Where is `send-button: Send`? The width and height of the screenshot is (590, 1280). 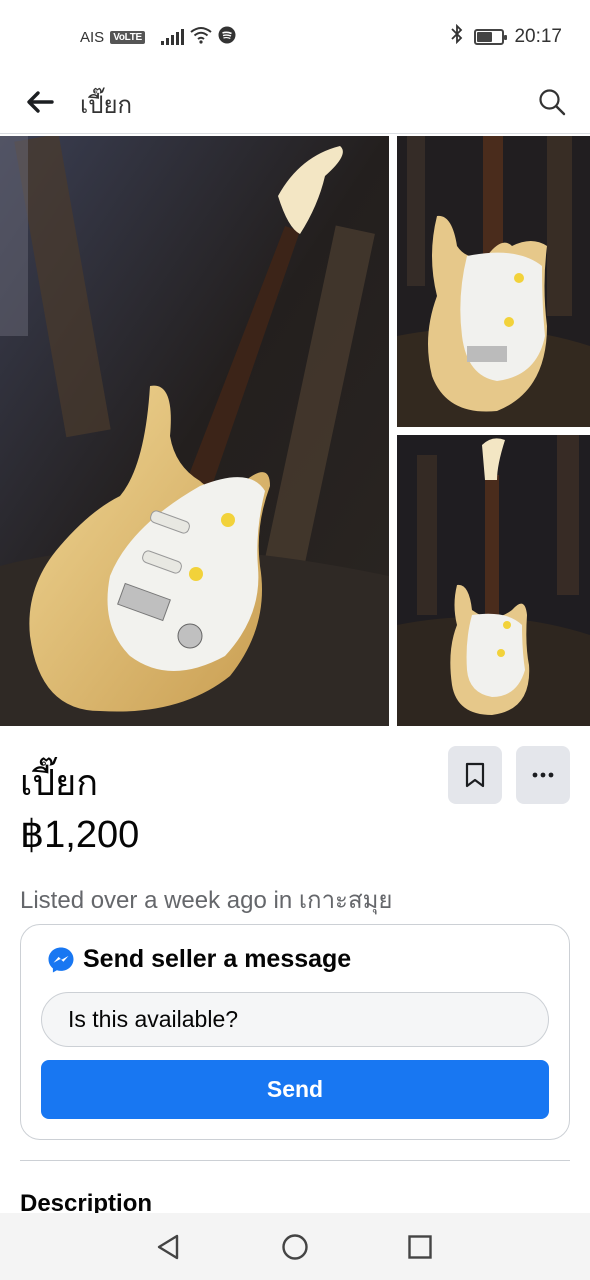
send-button: Send is located at coordinates (295, 1089).